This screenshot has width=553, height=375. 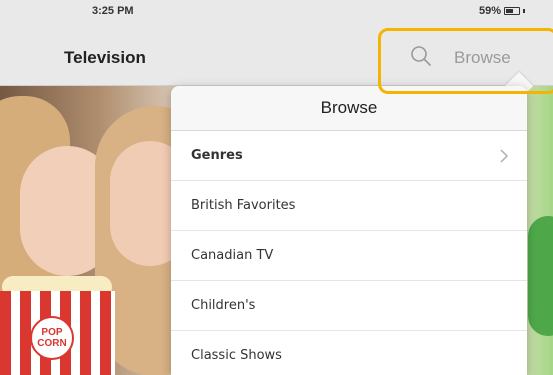 I want to click on battery-percent: 59%, so click(x=489, y=11).